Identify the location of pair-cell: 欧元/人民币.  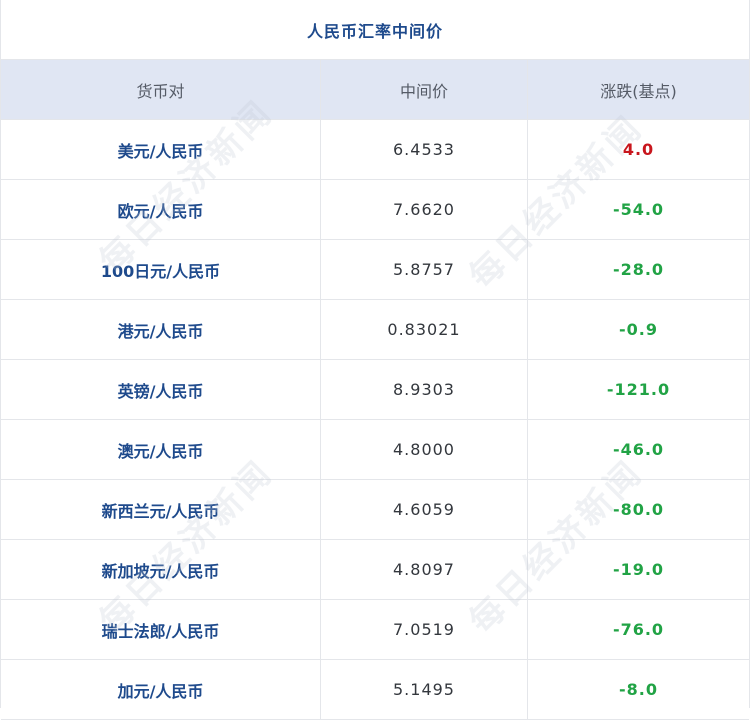
(161, 209).